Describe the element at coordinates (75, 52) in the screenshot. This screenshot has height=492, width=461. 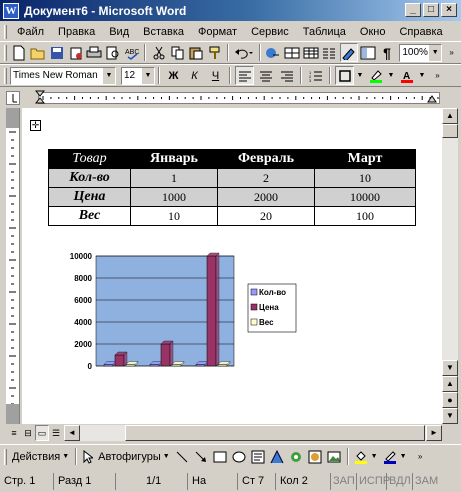
I see `permission-icon` at that location.